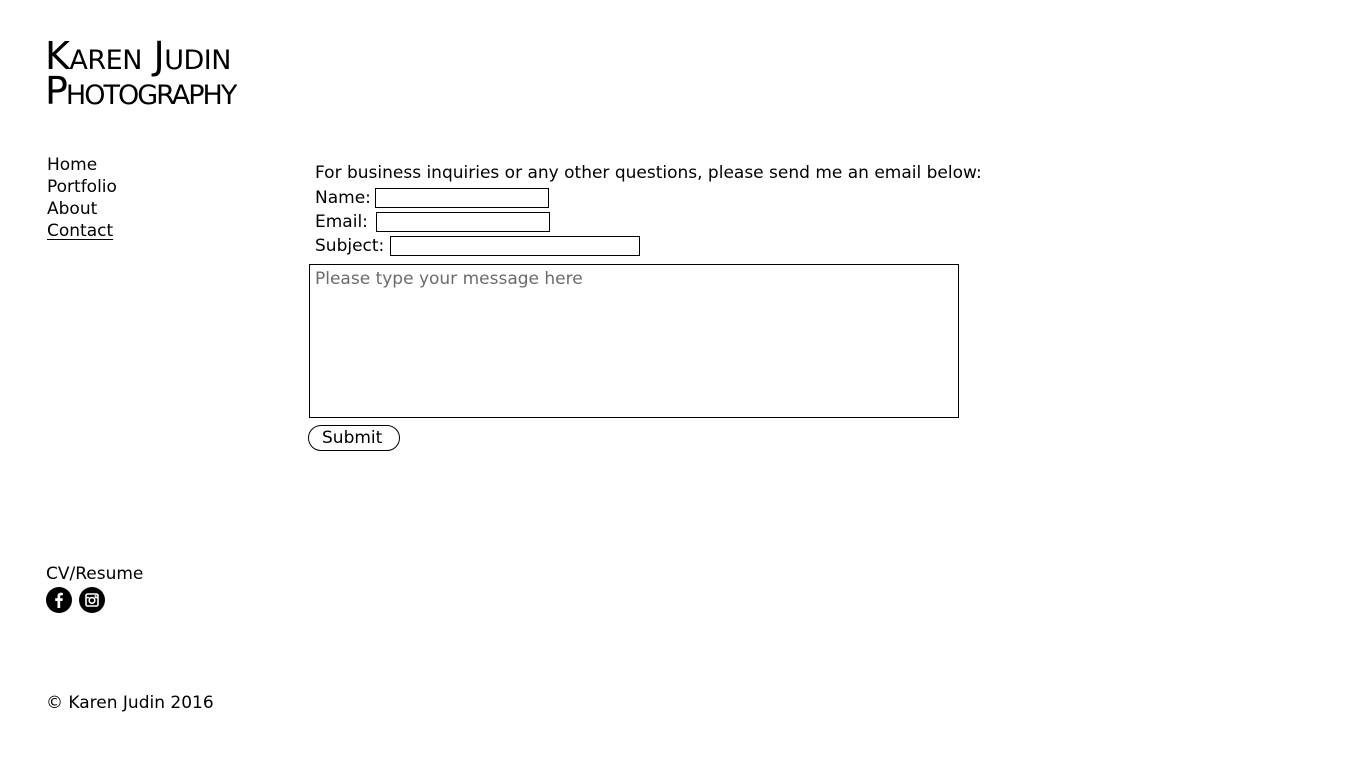  What do you see at coordinates (82, 231) in the screenshot?
I see `nav-item-contact: Contact` at bounding box center [82, 231].